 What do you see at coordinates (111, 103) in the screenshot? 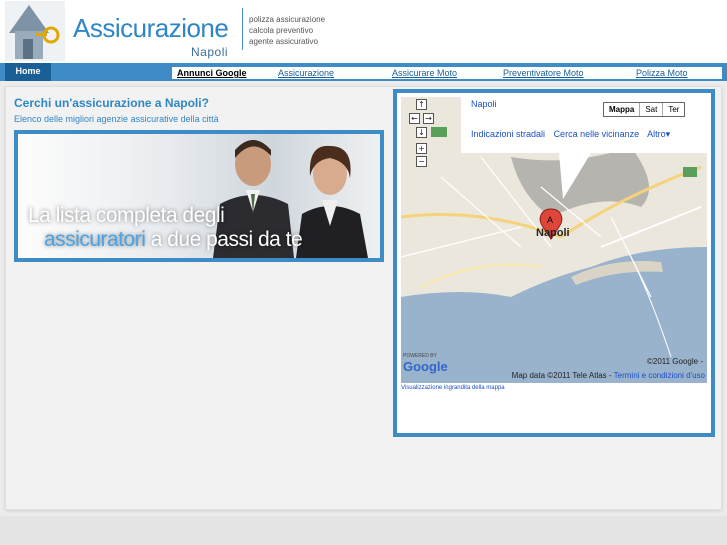
I see `page-headline: Cerchi un'assicurazione a Napoli?` at bounding box center [111, 103].